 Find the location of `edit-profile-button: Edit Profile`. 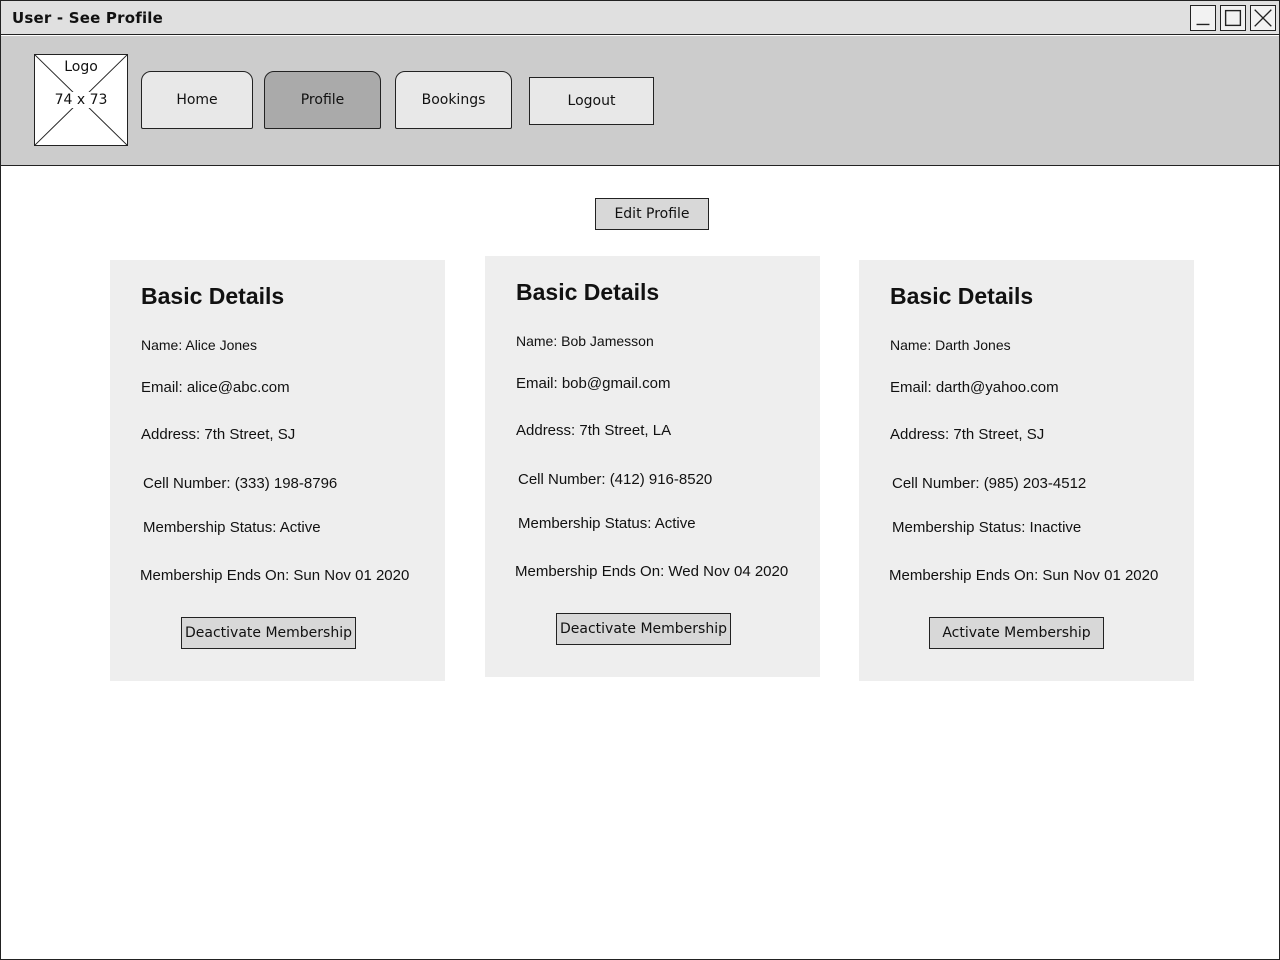

edit-profile-button: Edit Profile is located at coordinates (652, 214).